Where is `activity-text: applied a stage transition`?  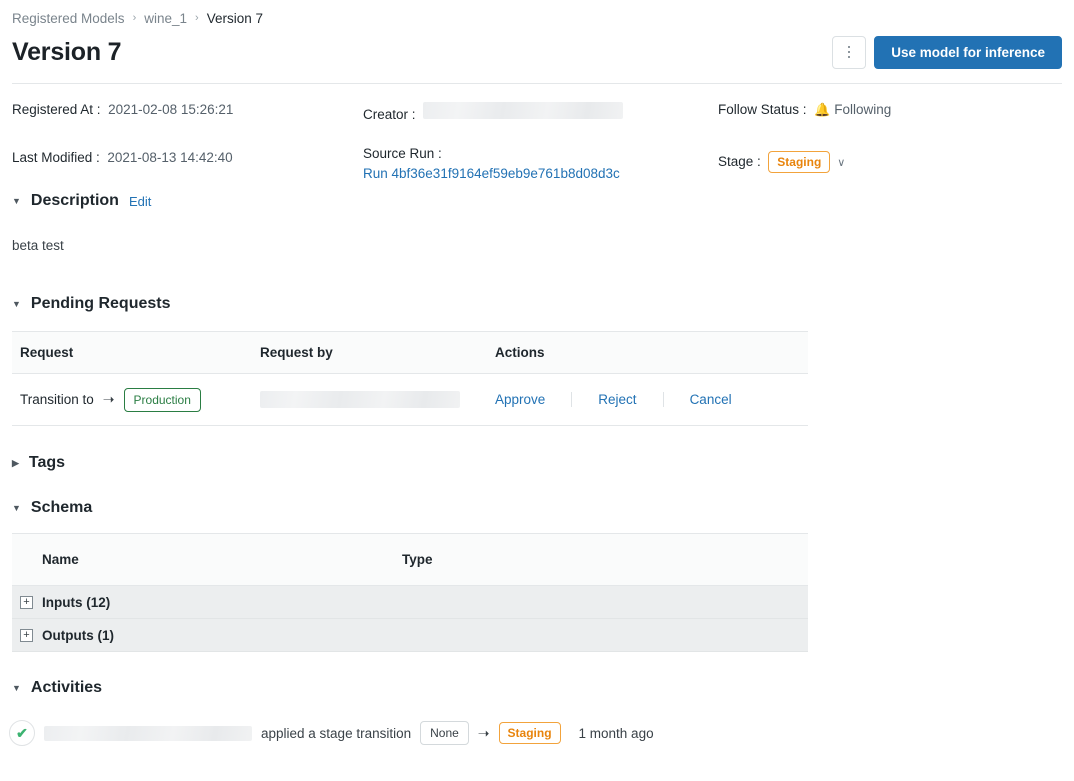
activity-text: applied a stage transition is located at coordinates (336, 733).